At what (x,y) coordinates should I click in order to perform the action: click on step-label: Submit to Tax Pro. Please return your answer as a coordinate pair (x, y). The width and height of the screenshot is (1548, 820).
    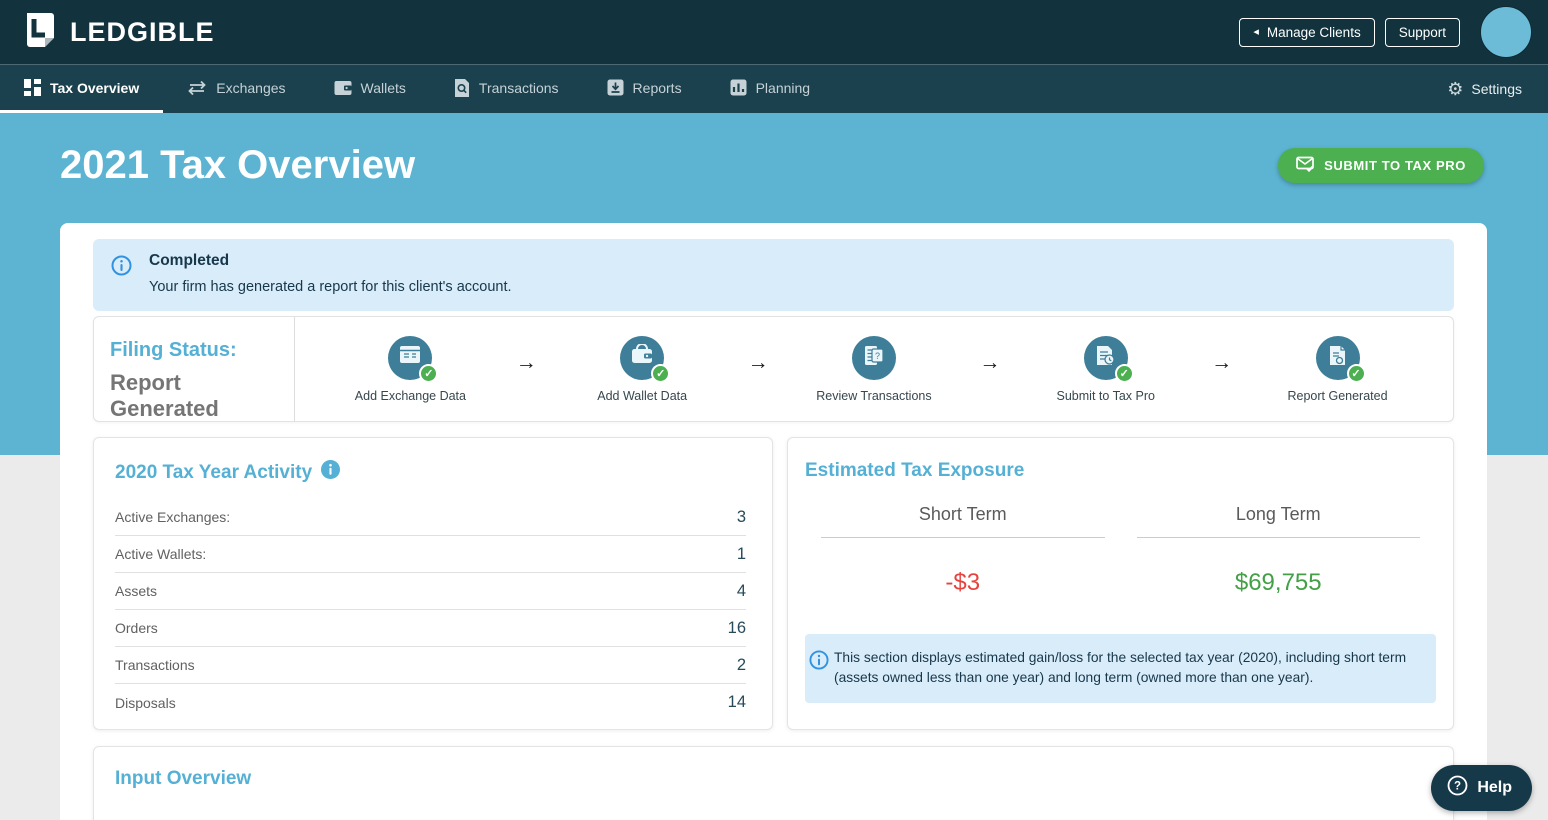
    Looking at the image, I should click on (1105, 395).